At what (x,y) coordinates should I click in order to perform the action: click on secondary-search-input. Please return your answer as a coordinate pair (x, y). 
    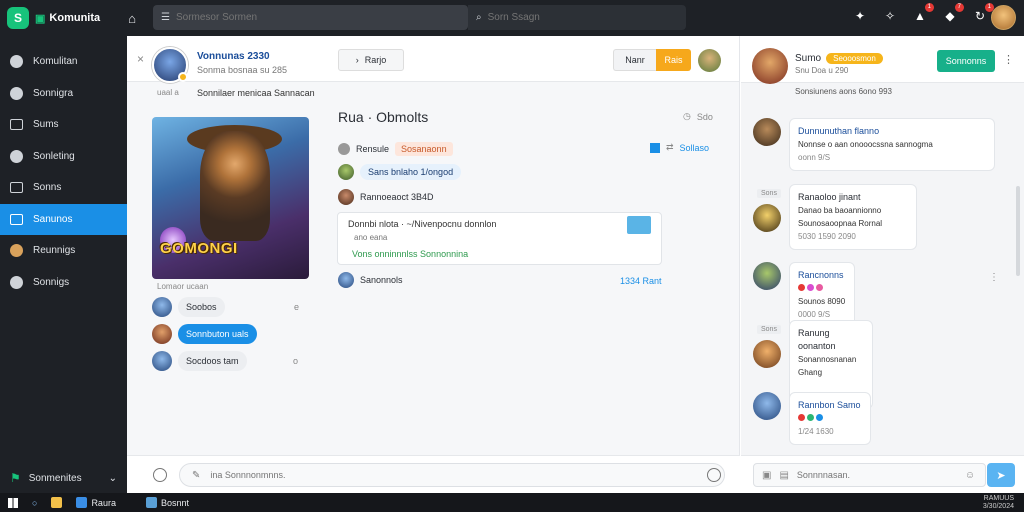
    Looking at the image, I should click on (577, 17).